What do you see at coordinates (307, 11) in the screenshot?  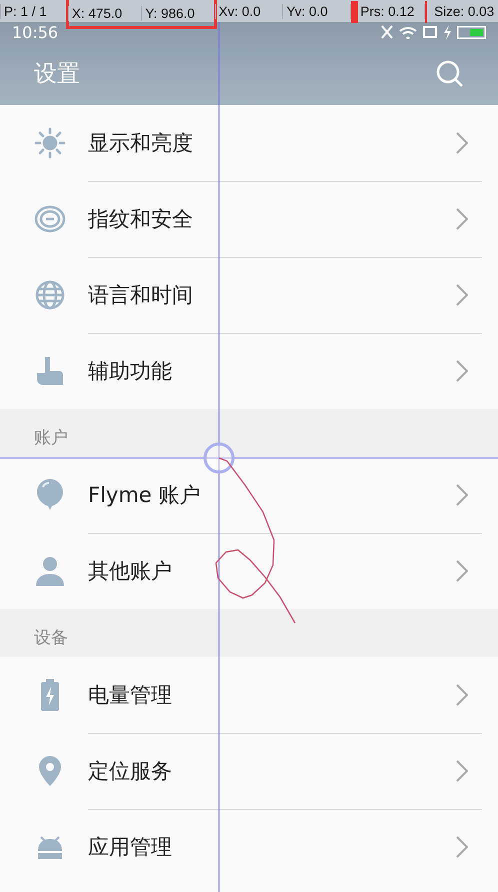 I see `pointer-reading: Yv: 0.0` at bounding box center [307, 11].